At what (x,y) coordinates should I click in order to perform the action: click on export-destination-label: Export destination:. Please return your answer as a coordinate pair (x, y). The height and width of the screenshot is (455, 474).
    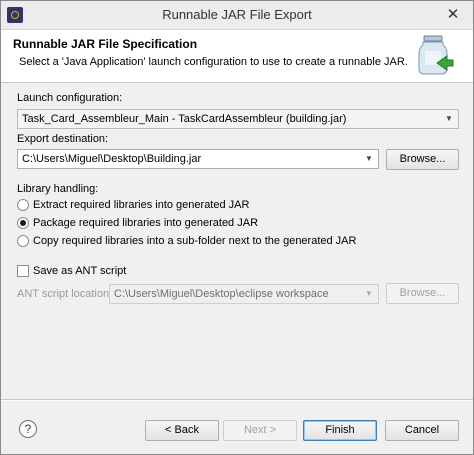
    Looking at the image, I should click on (63, 139).